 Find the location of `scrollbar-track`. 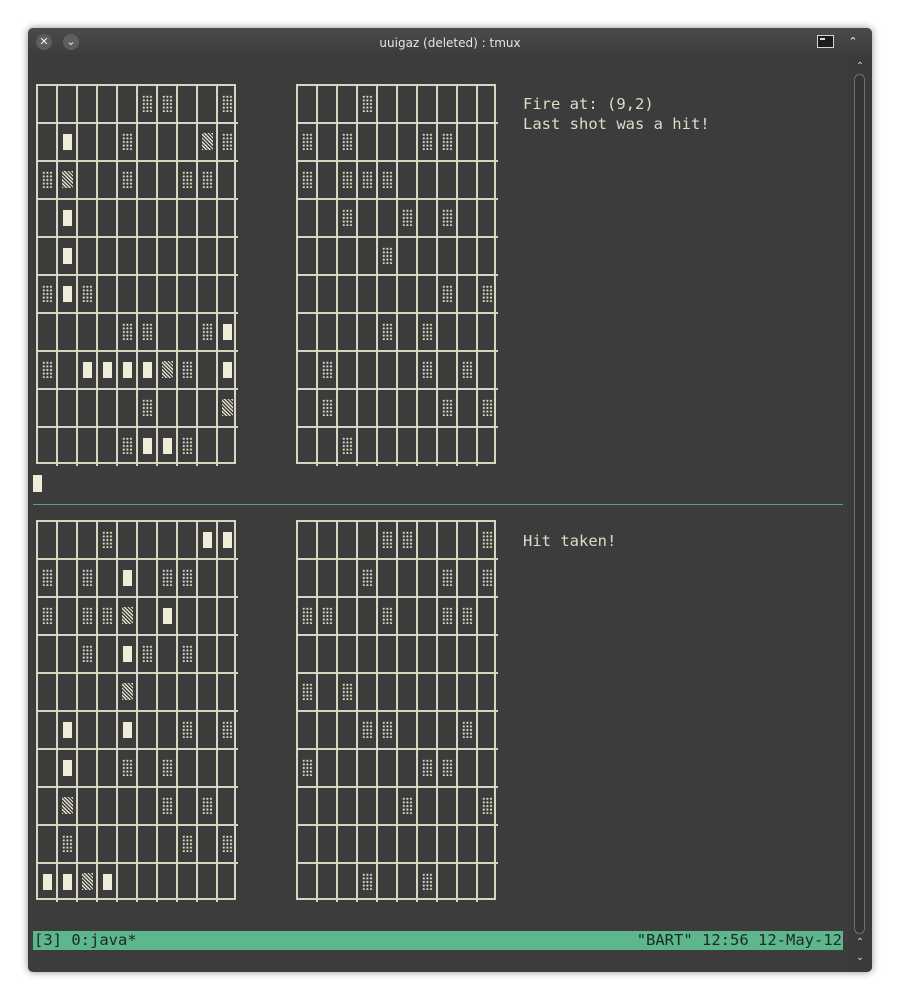

scrollbar-track is located at coordinates (859, 504).